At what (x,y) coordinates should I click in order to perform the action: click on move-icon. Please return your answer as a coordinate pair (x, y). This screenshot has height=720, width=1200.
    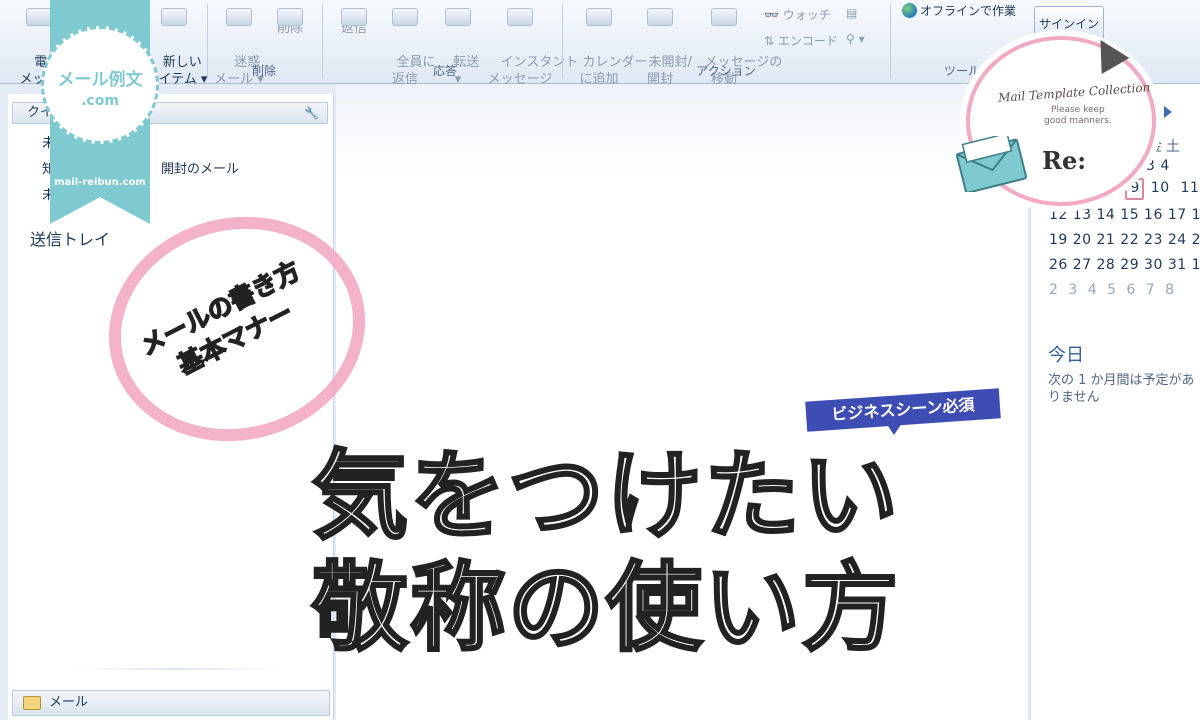
    Looking at the image, I should click on (724, 17).